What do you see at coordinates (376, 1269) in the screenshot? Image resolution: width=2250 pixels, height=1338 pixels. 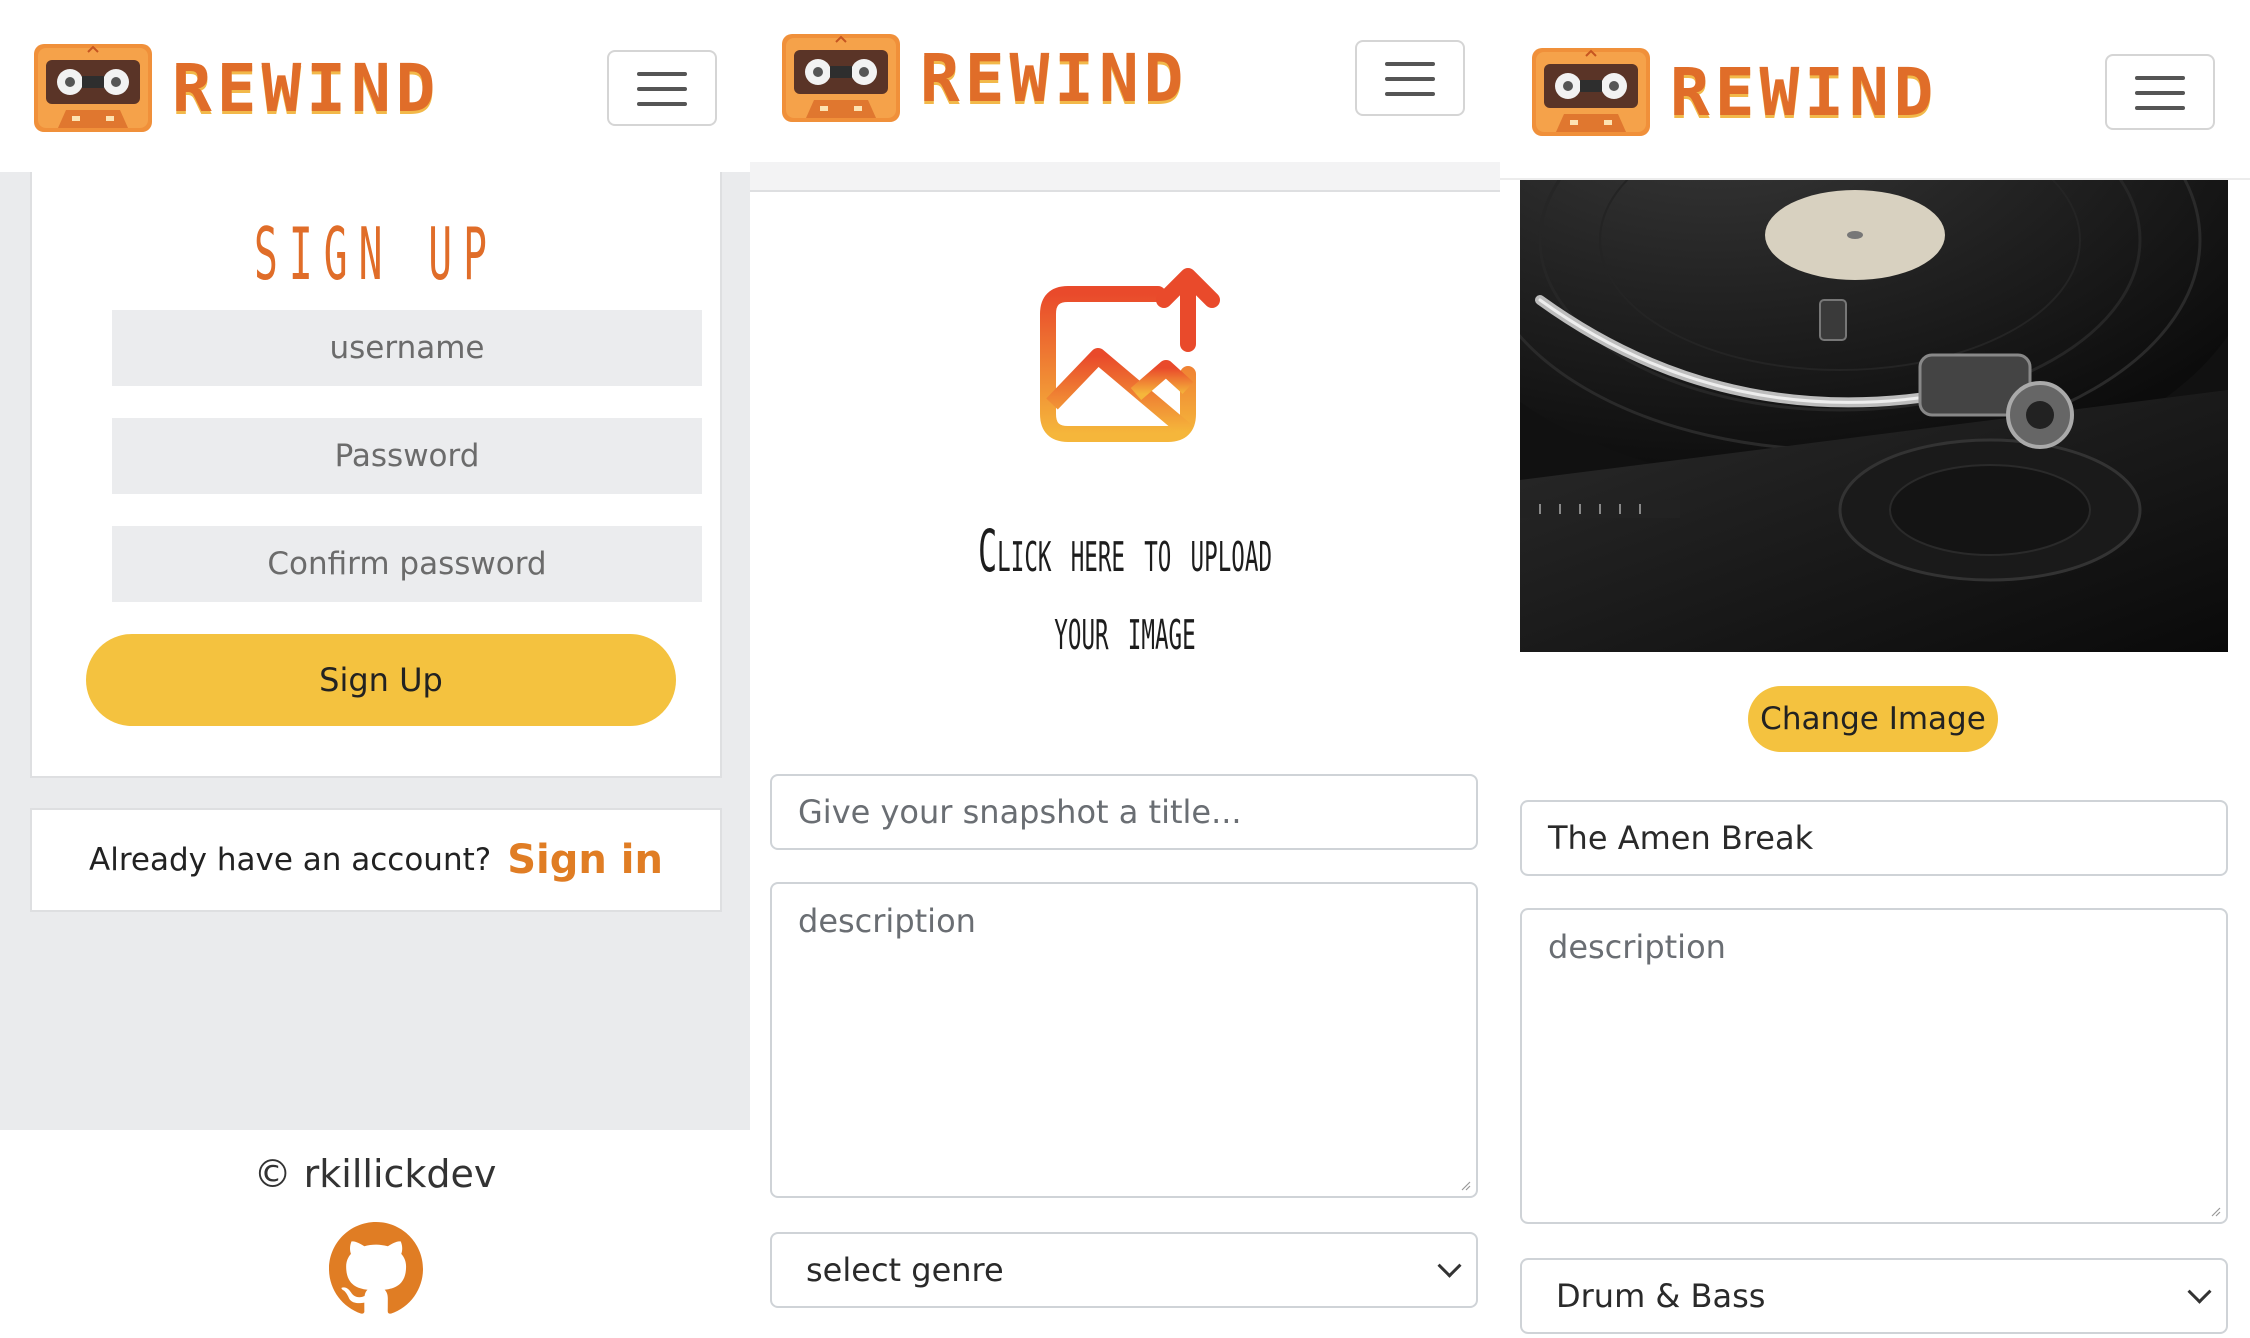 I see `github-icon` at bounding box center [376, 1269].